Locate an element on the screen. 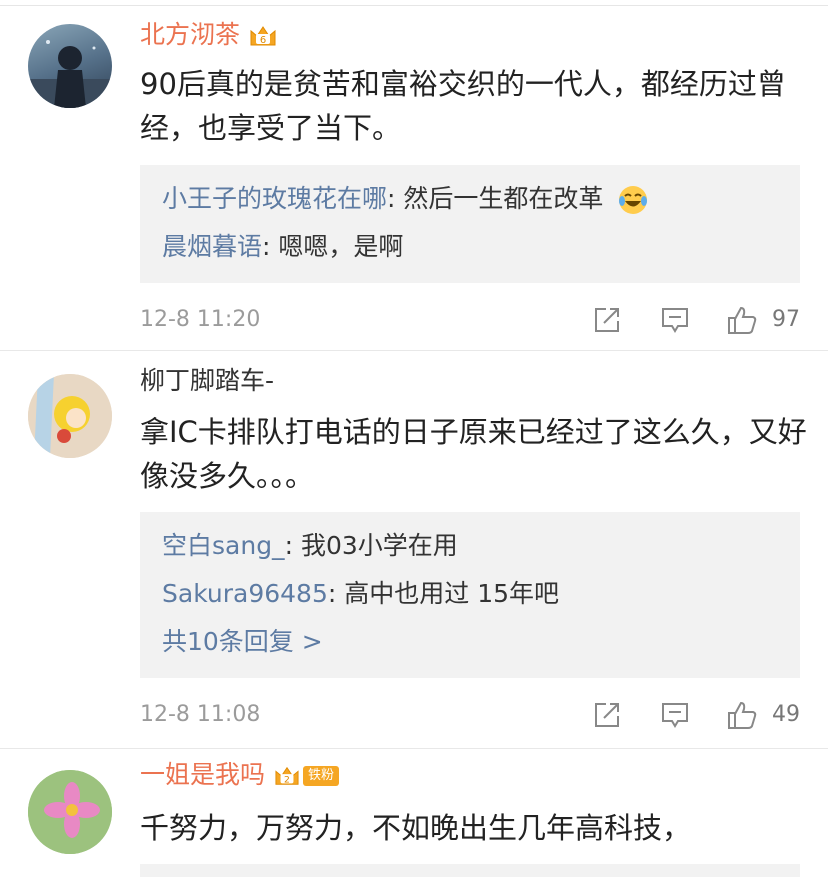  comment-text: 拿IC卡排队打电话的日子原来已经过了这么久，又好像没多久。。。 is located at coordinates (473, 454).